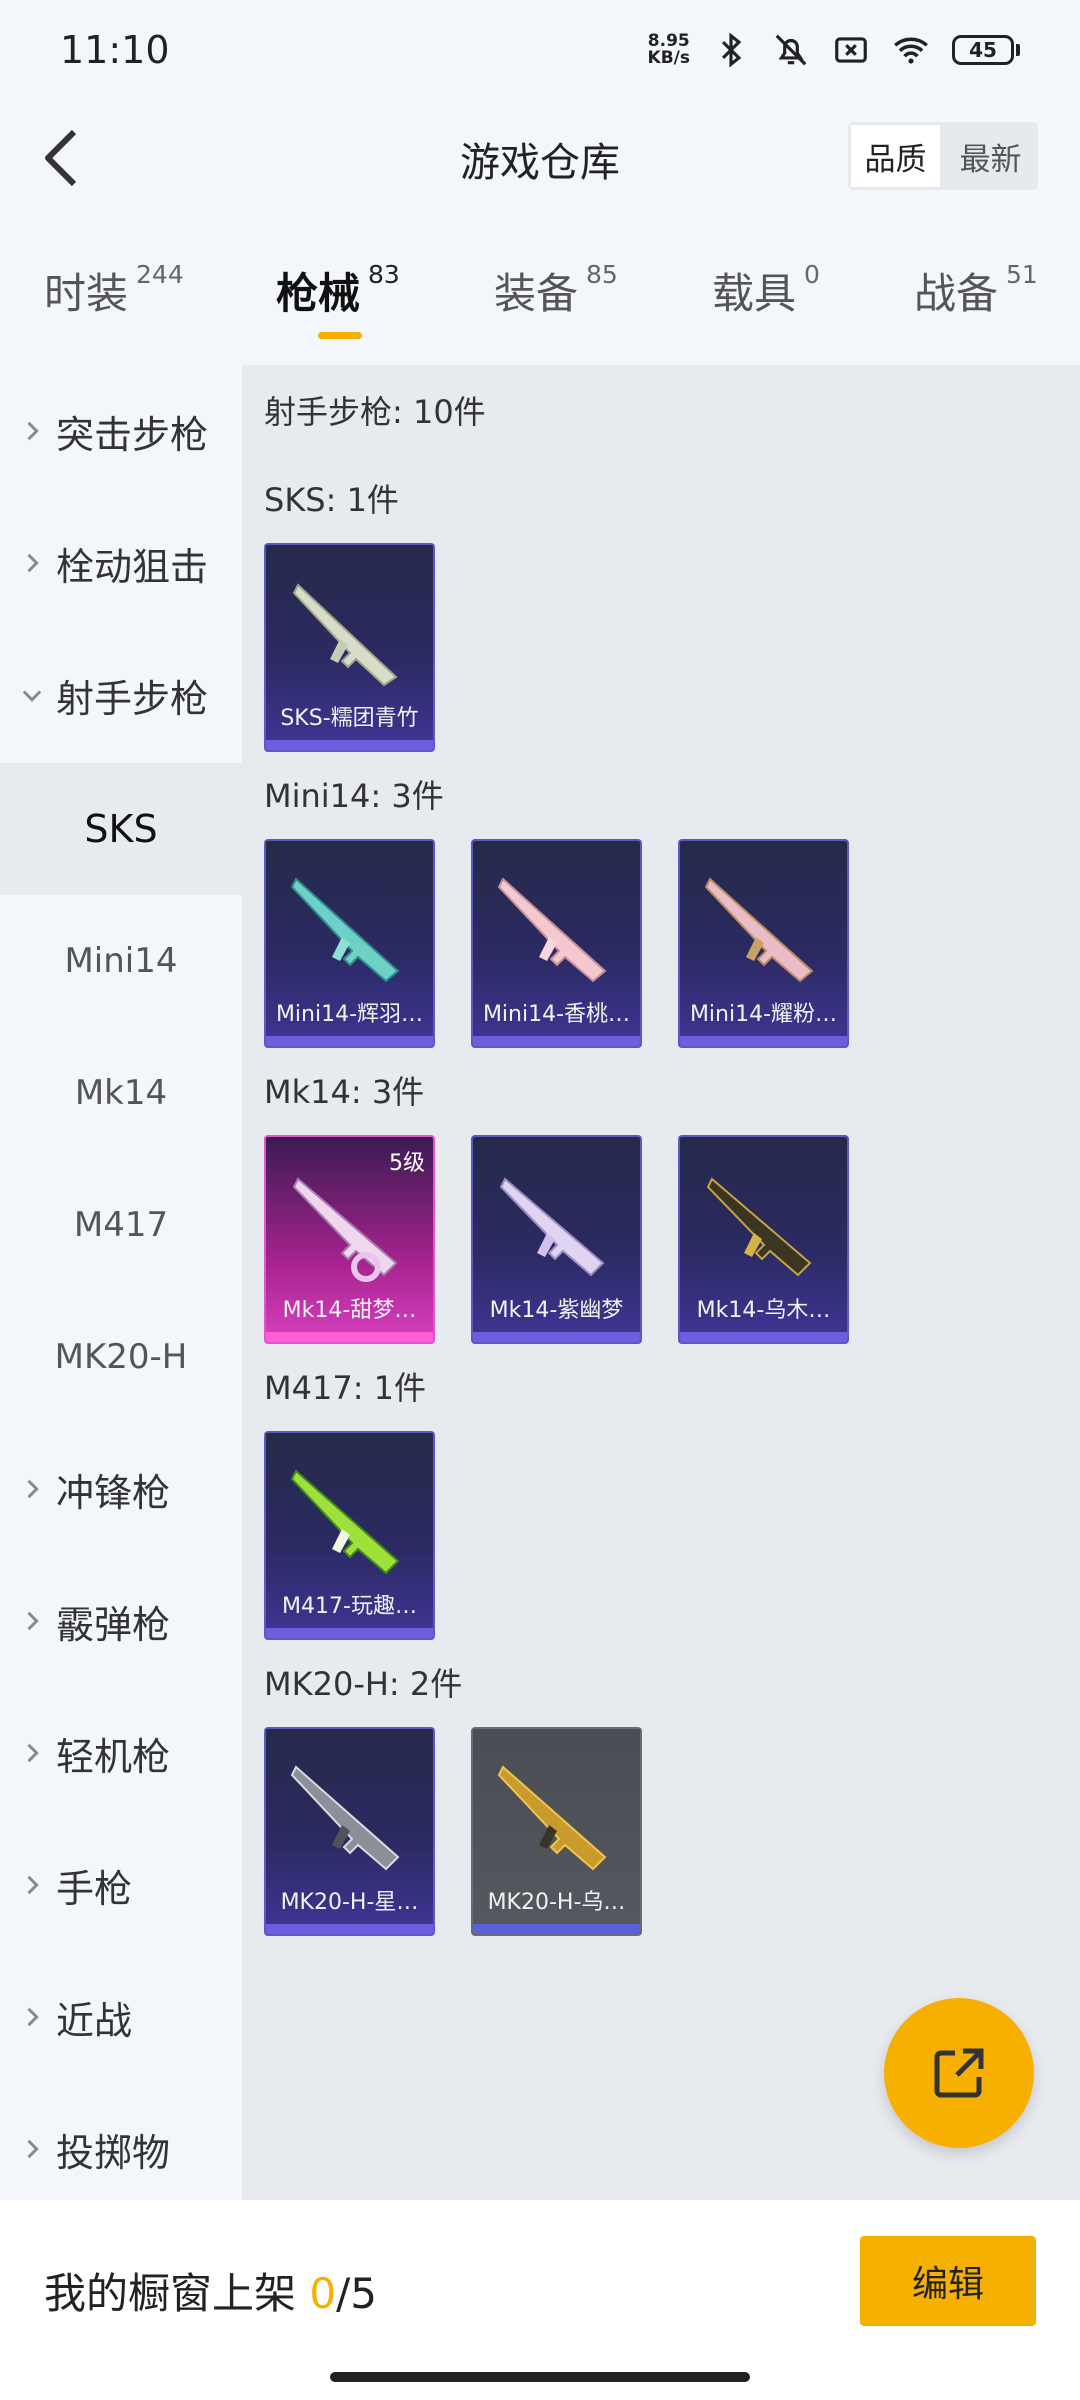 This screenshot has height=2400, width=1080. I want to click on sidebar-item-label: 投掷物, so click(113, 2152).